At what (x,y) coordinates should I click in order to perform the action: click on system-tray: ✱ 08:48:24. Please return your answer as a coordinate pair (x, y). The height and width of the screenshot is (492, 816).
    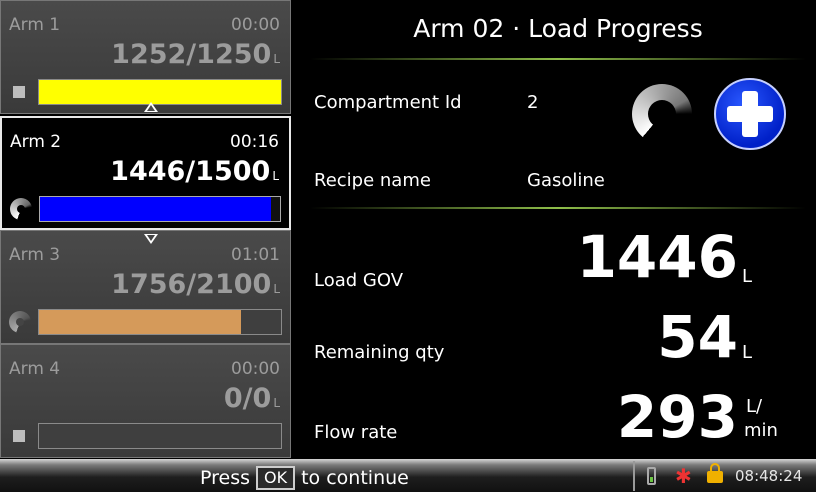
    Looking at the image, I should click on (724, 476).